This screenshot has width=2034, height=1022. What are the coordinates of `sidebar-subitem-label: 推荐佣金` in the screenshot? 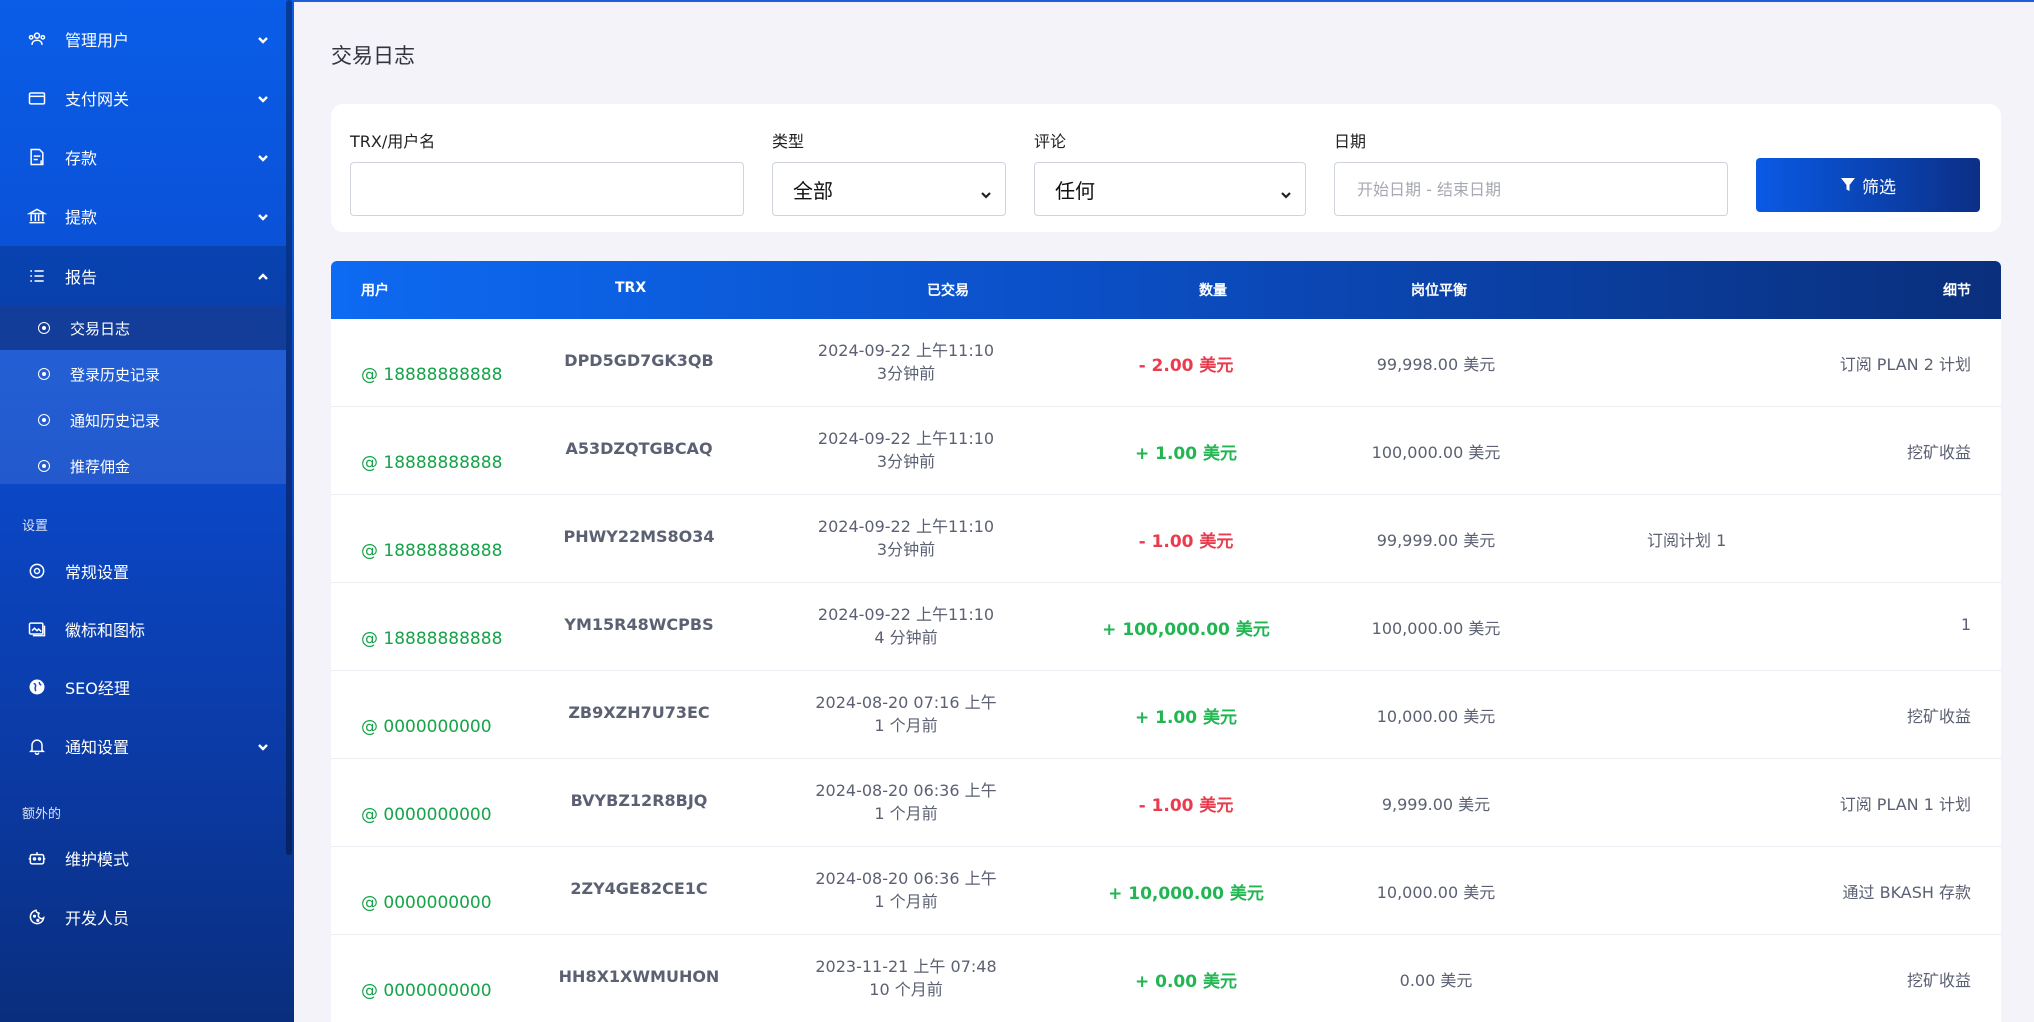 It's located at (100, 466).